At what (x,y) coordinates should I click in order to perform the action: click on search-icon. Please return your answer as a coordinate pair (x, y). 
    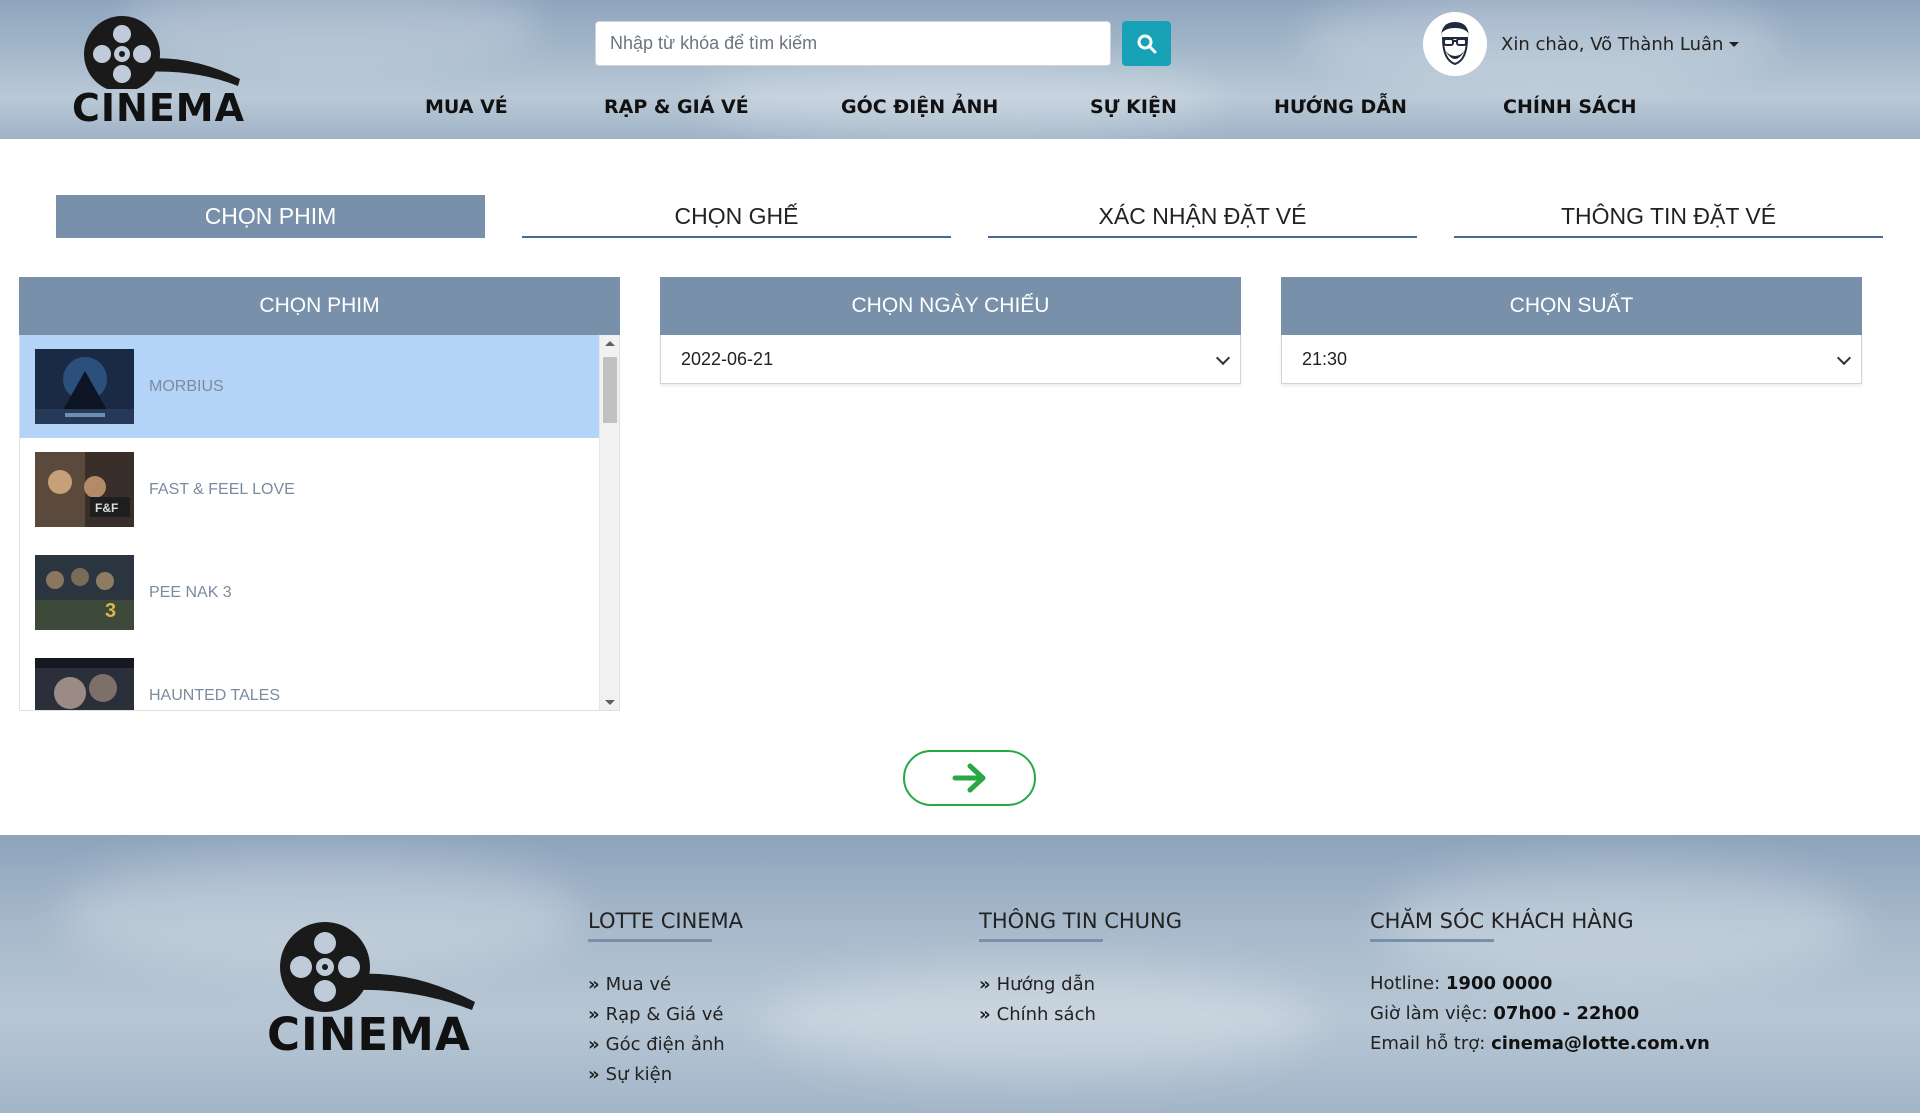
    Looking at the image, I should click on (1146, 43).